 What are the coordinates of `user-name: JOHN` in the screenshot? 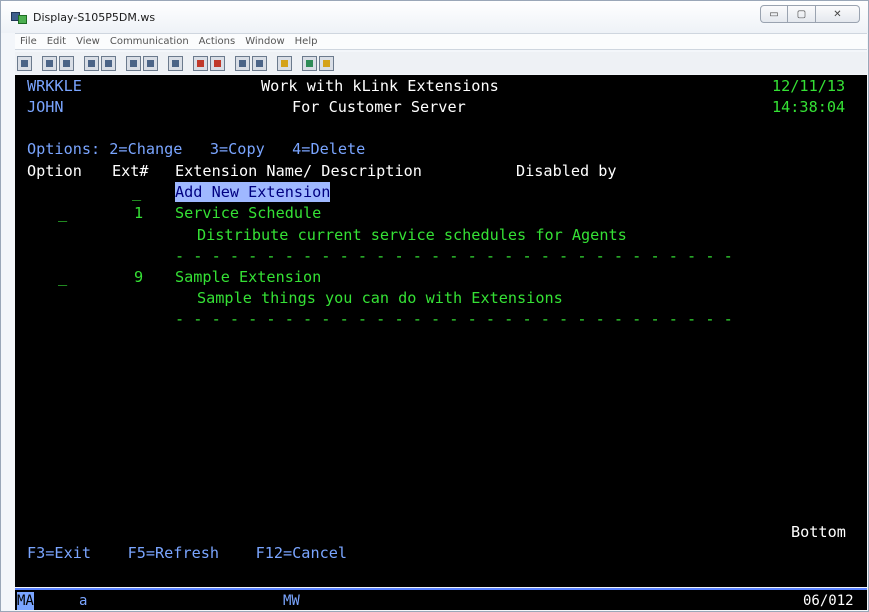 It's located at (45, 107).